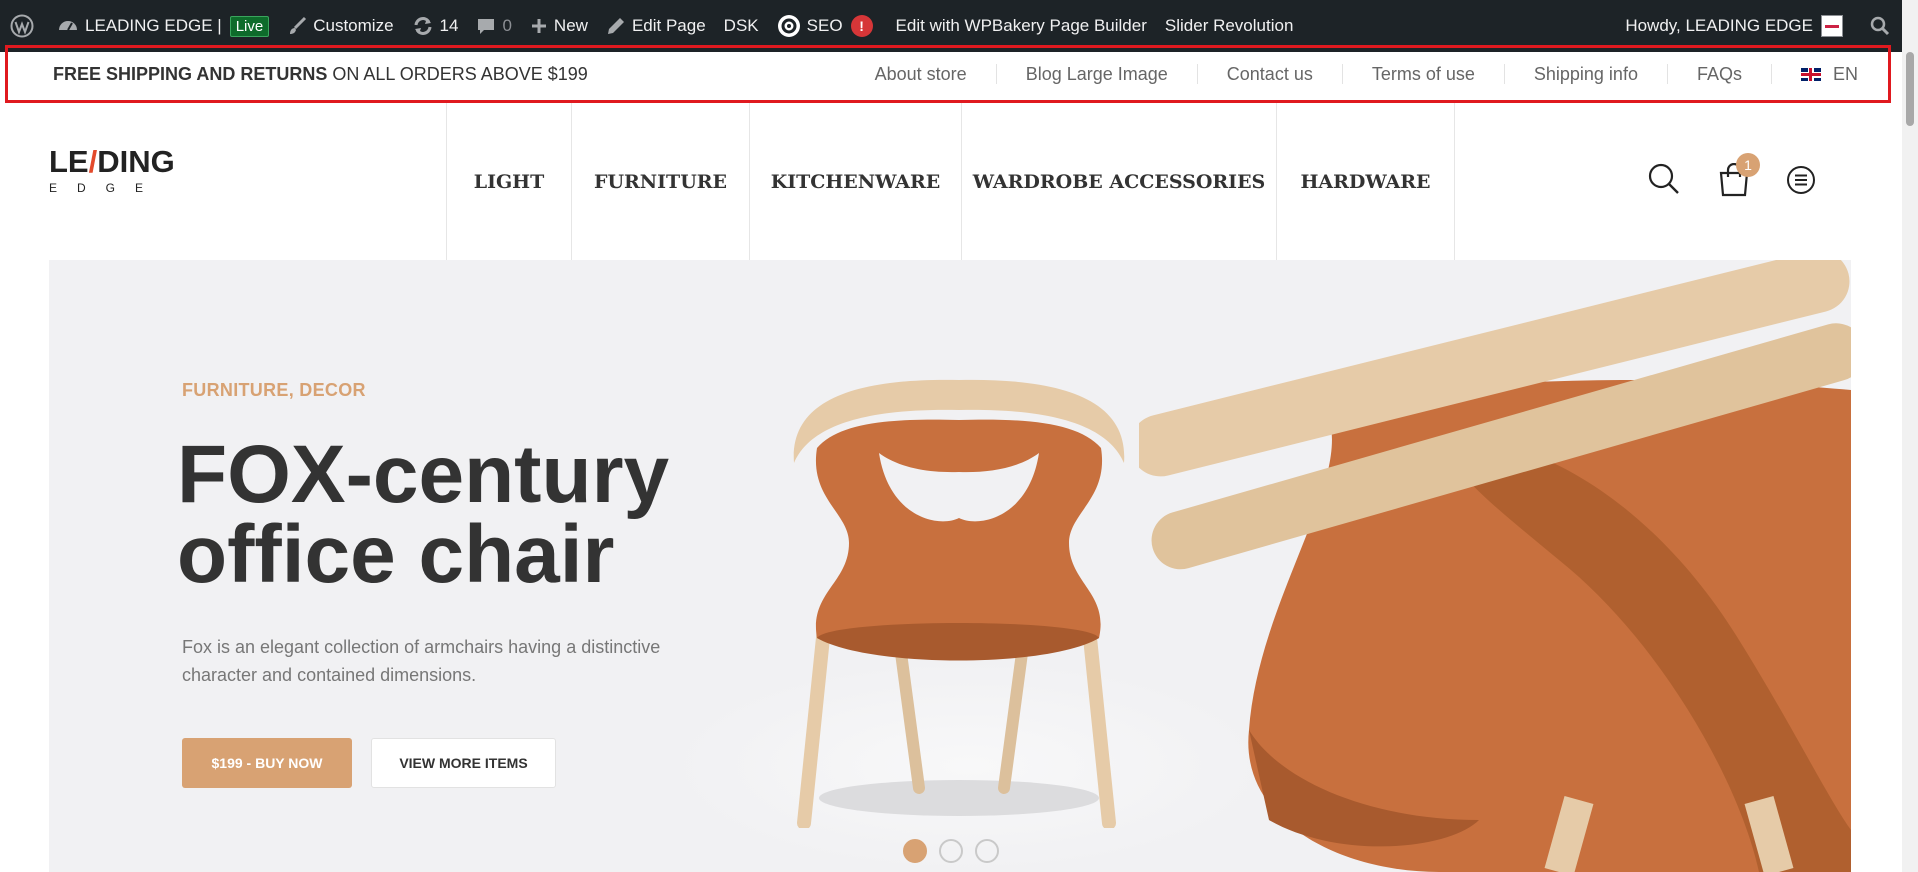 This screenshot has width=1918, height=872. I want to click on wordpress-icon, so click(22, 26).